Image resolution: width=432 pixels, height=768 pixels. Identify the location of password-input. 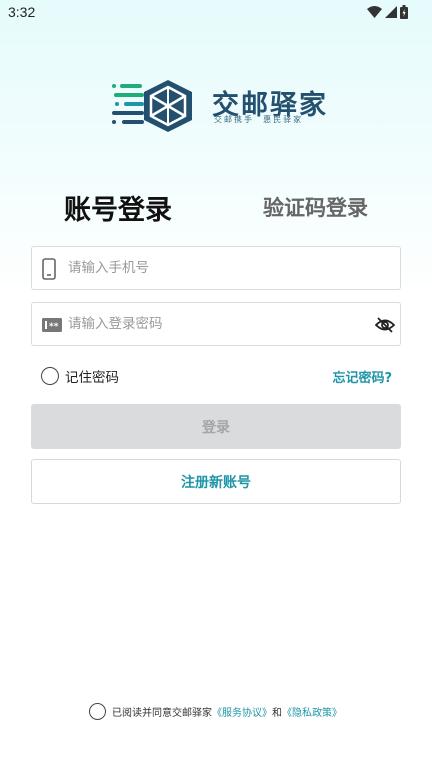
(218, 324).